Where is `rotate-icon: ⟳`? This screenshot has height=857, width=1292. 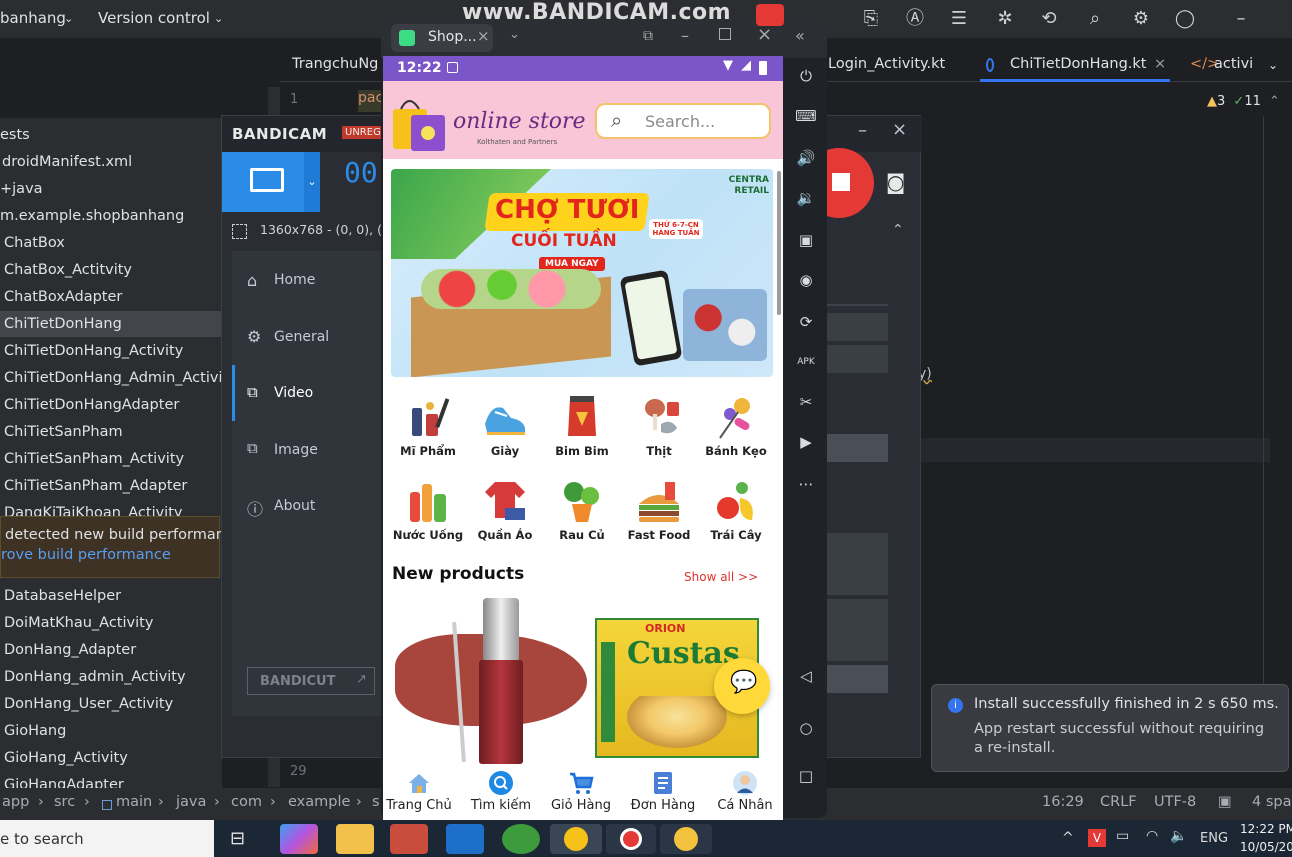 rotate-icon: ⟳ is located at coordinates (806, 322).